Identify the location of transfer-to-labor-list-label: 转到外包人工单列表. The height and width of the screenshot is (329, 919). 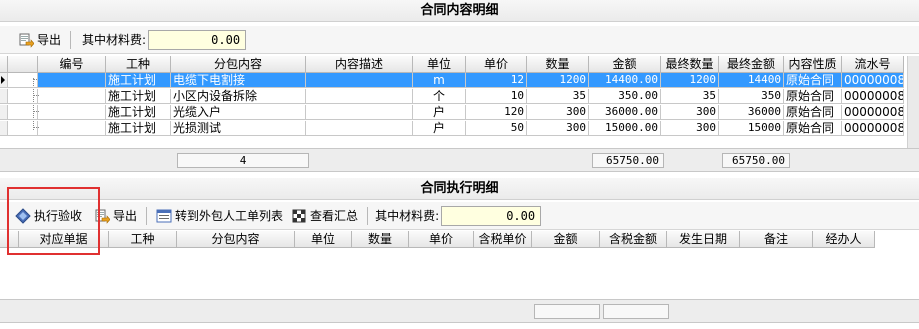
(229, 216).